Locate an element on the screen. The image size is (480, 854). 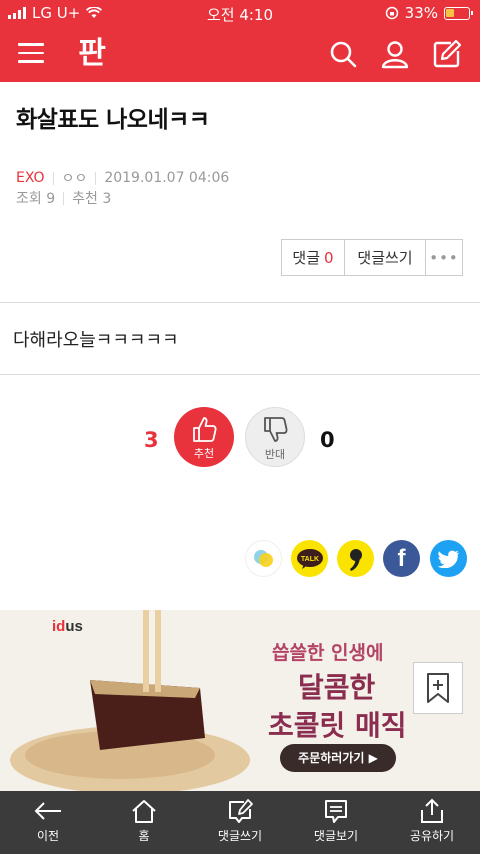
comment-count-button: 댓글 0 is located at coordinates (313, 257).